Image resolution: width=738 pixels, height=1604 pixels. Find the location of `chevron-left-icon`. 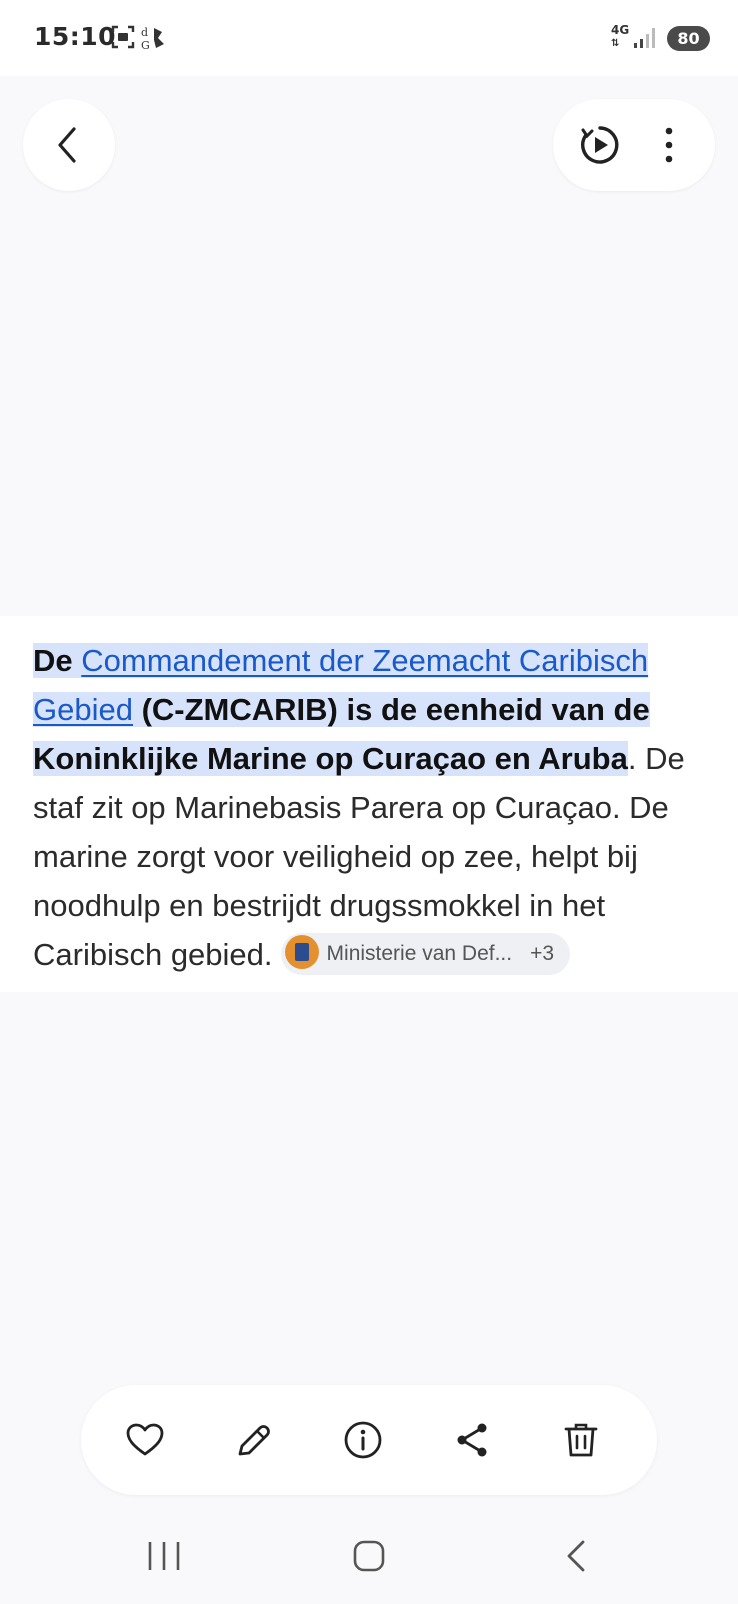

chevron-left-icon is located at coordinates (67, 145).